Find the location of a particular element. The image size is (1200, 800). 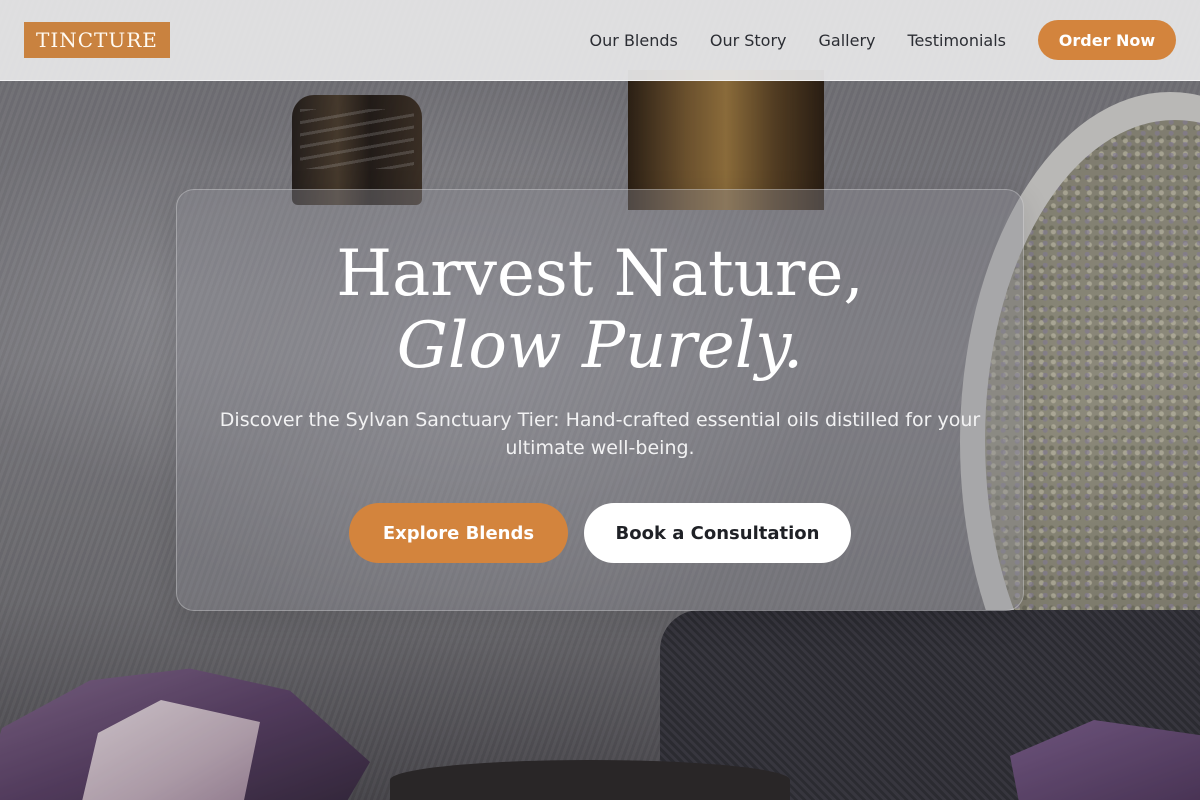

logo: TINCTURE is located at coordinates (97, 40).